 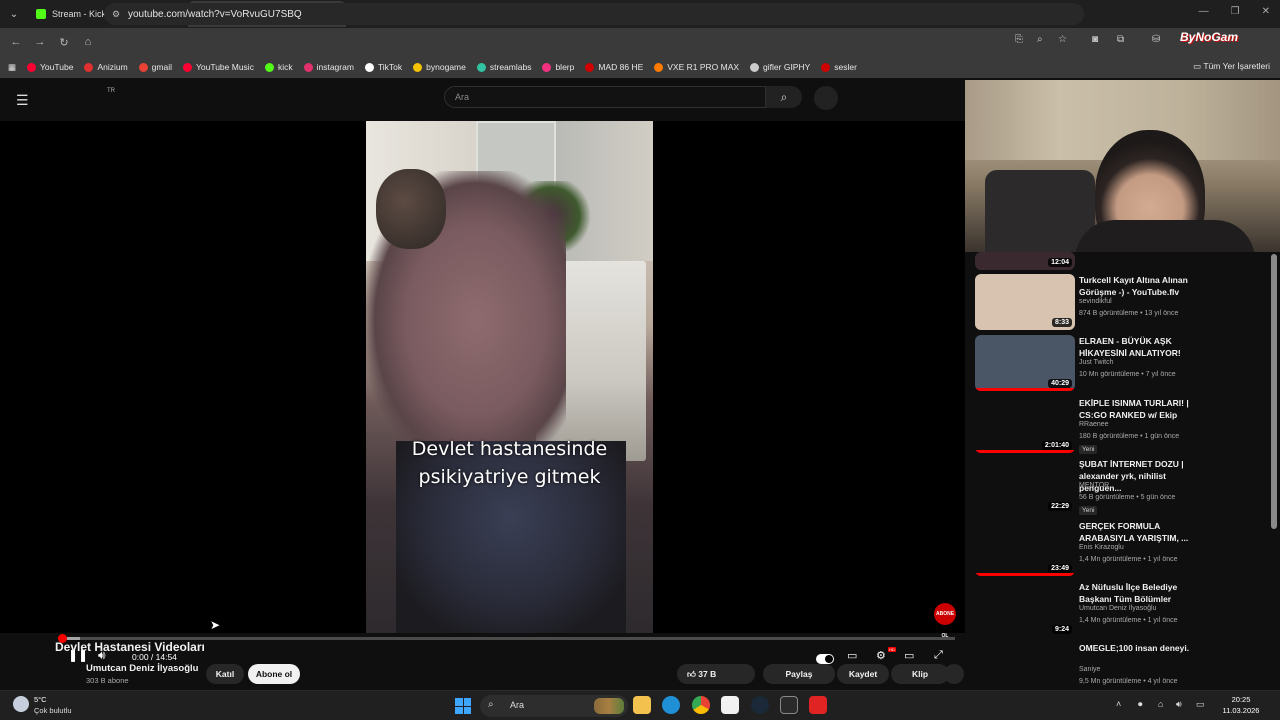 I want to click on video-channel: Enis Kirazoglu, so click(x=1101, y=547).